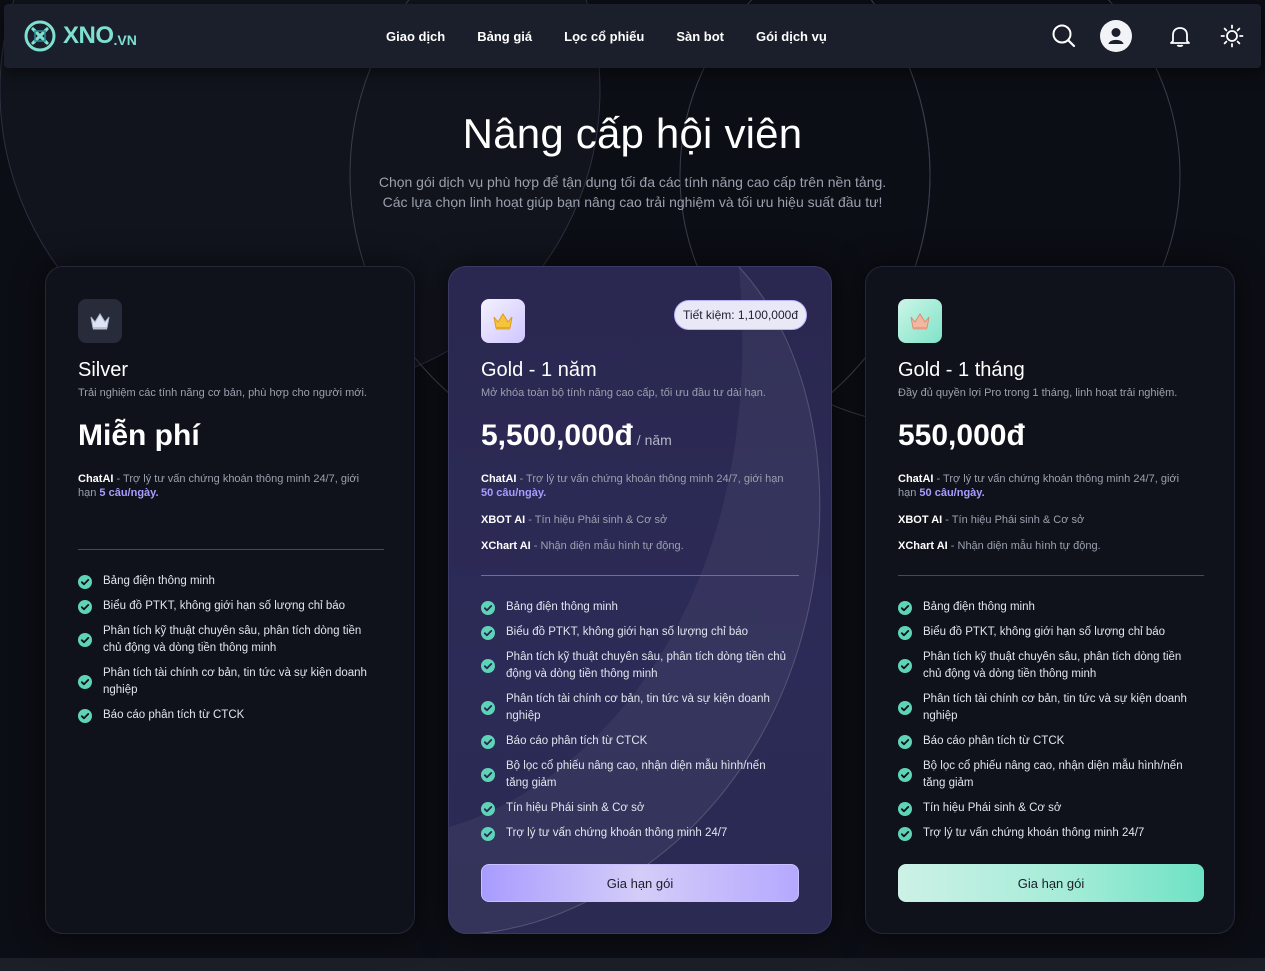  Describe the element at coordinates (100, 321) in the screenshot. I see `crown-icon` at that location.